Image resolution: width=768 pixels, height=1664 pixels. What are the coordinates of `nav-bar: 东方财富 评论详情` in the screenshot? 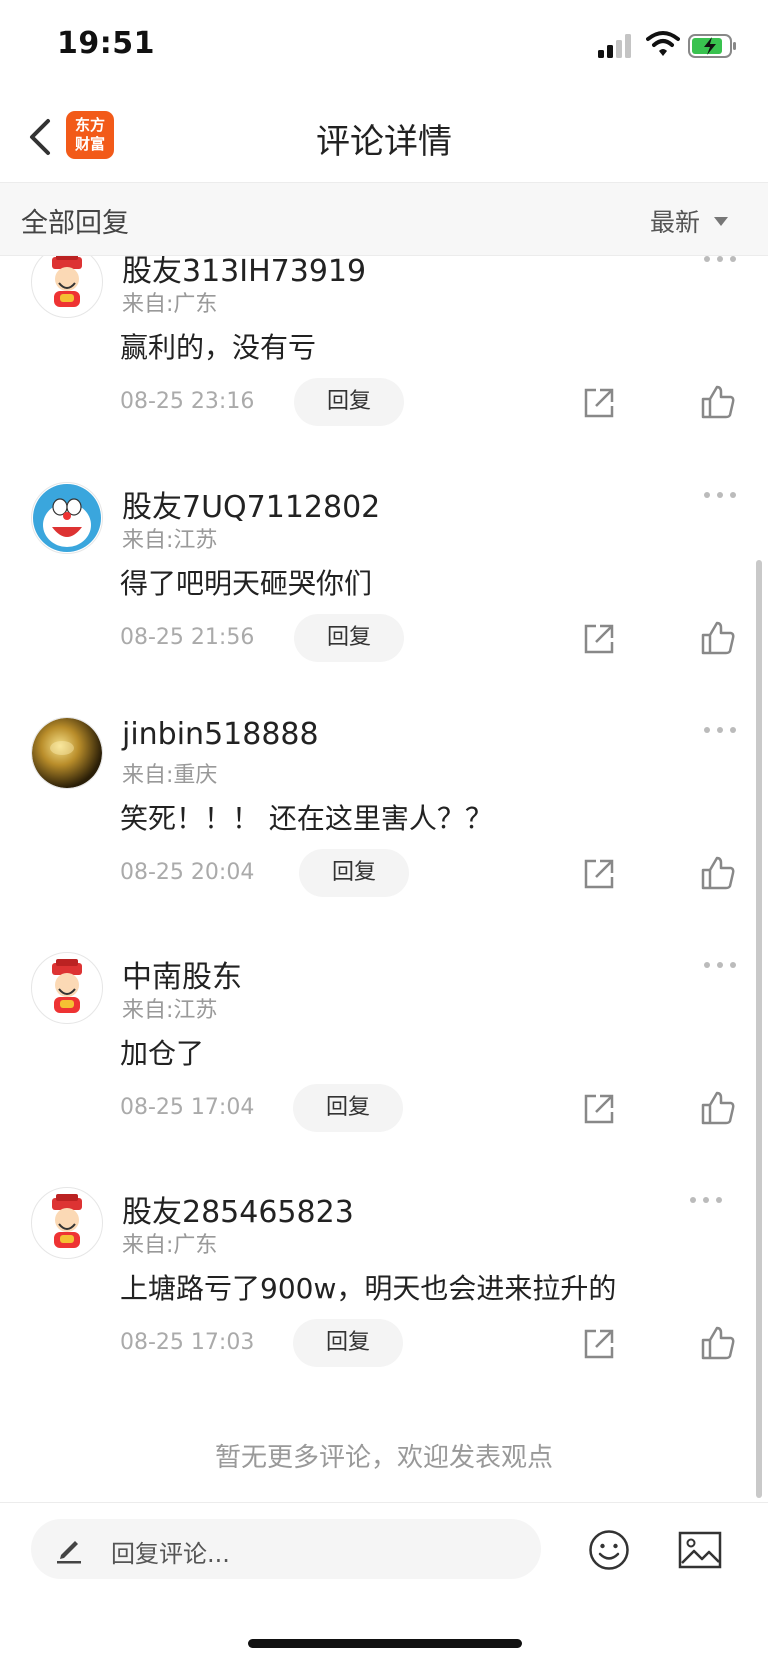 It's located at (384, 139).